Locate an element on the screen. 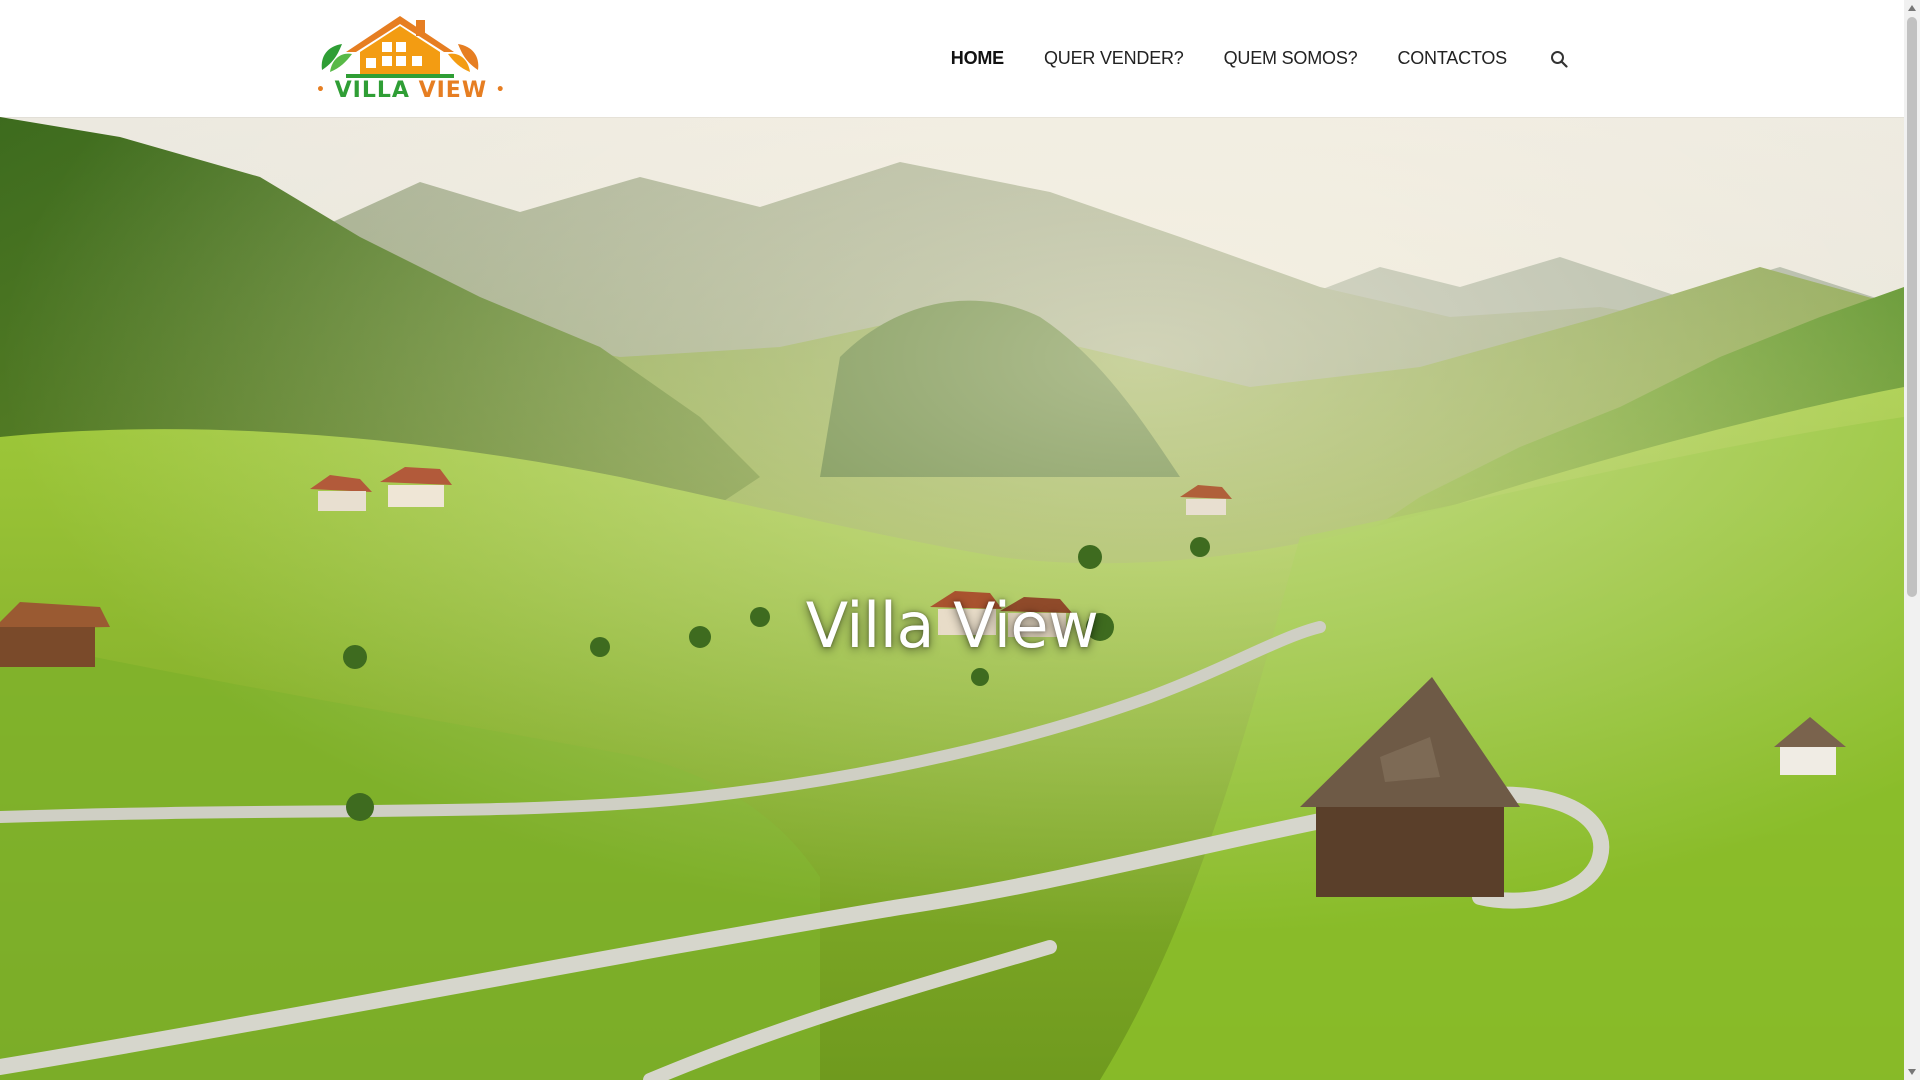 Image resolution: width=1920 pixels, height=1080 pixels. nav-home: HOME is located at coordinates (977, 58).